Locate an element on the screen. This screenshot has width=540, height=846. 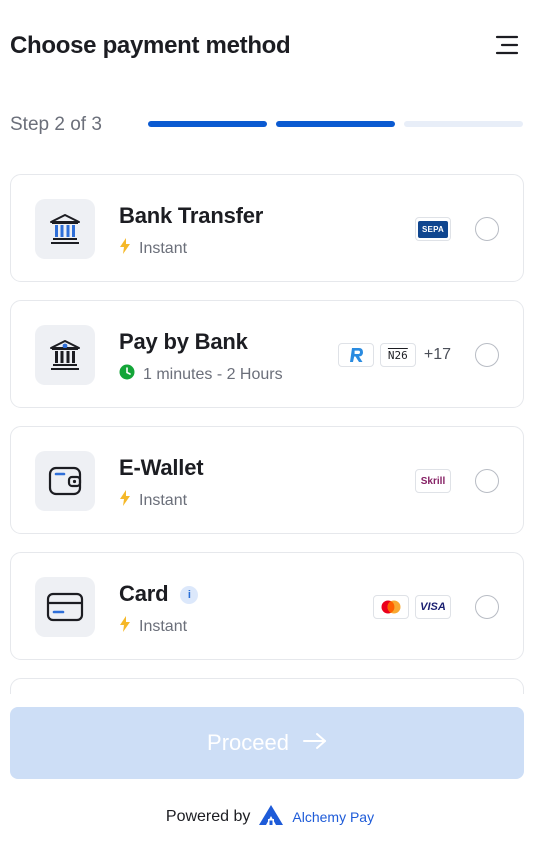
proceed-label: Proceed is located at coordinates (248, 742).